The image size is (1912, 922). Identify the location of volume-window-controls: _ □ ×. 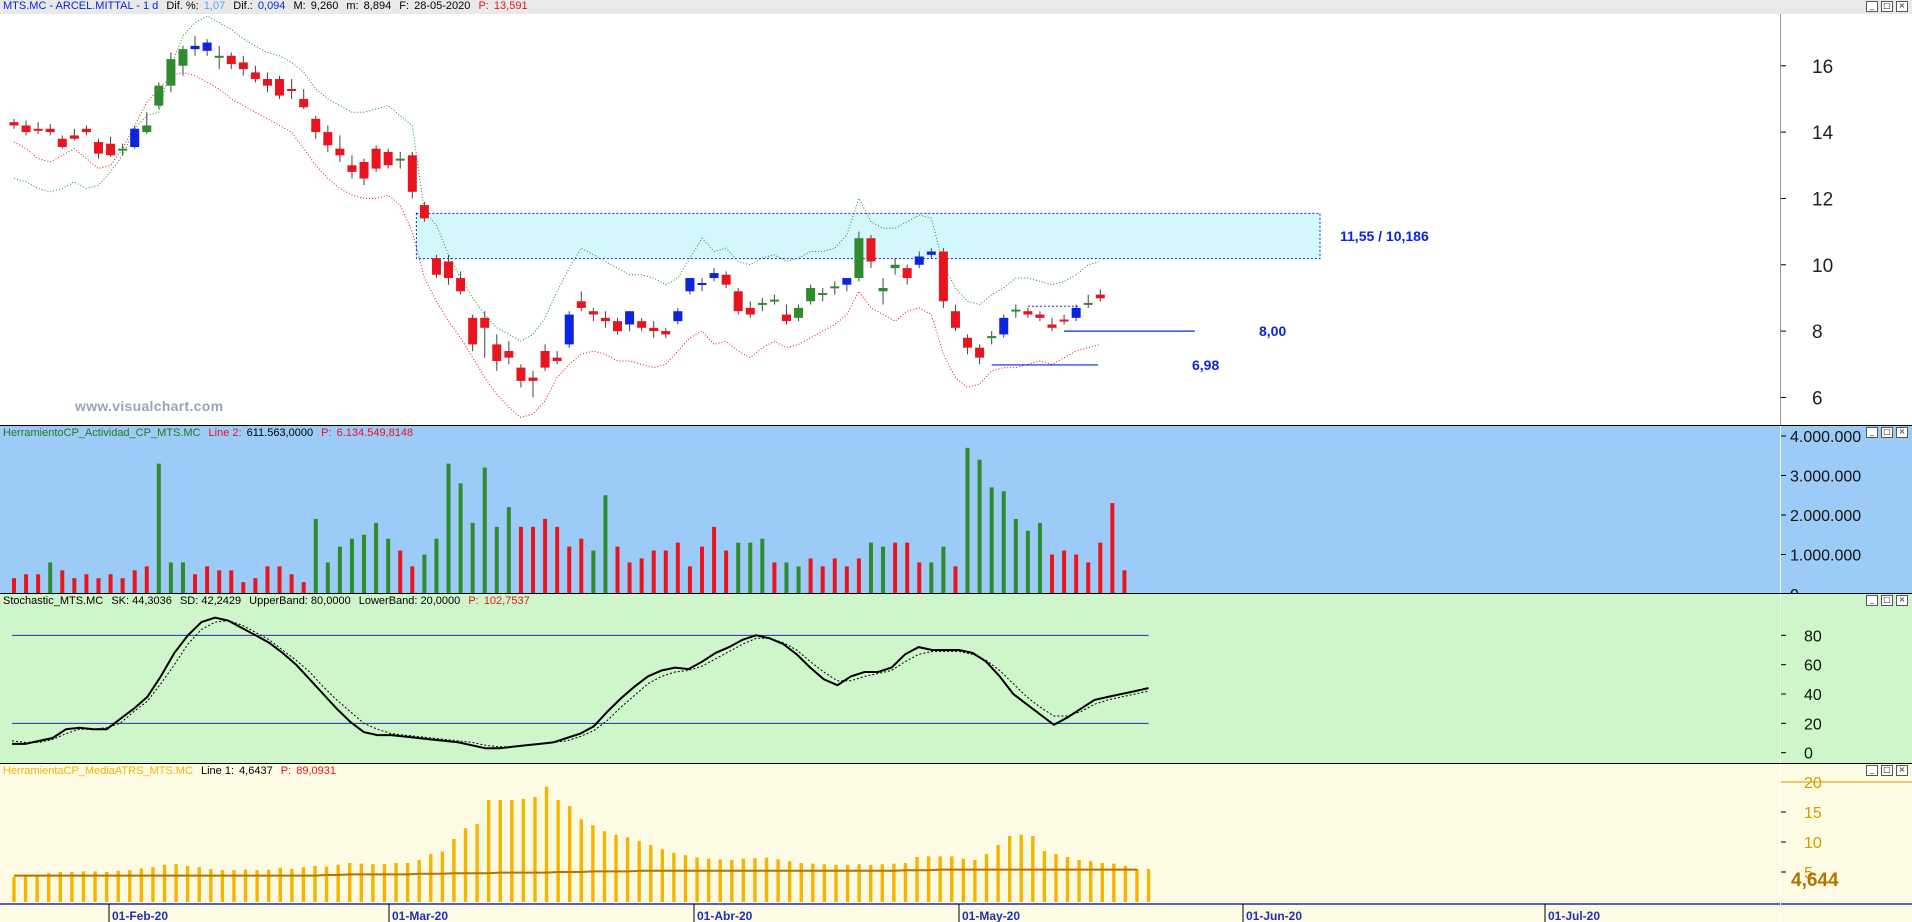
(1887, 432).